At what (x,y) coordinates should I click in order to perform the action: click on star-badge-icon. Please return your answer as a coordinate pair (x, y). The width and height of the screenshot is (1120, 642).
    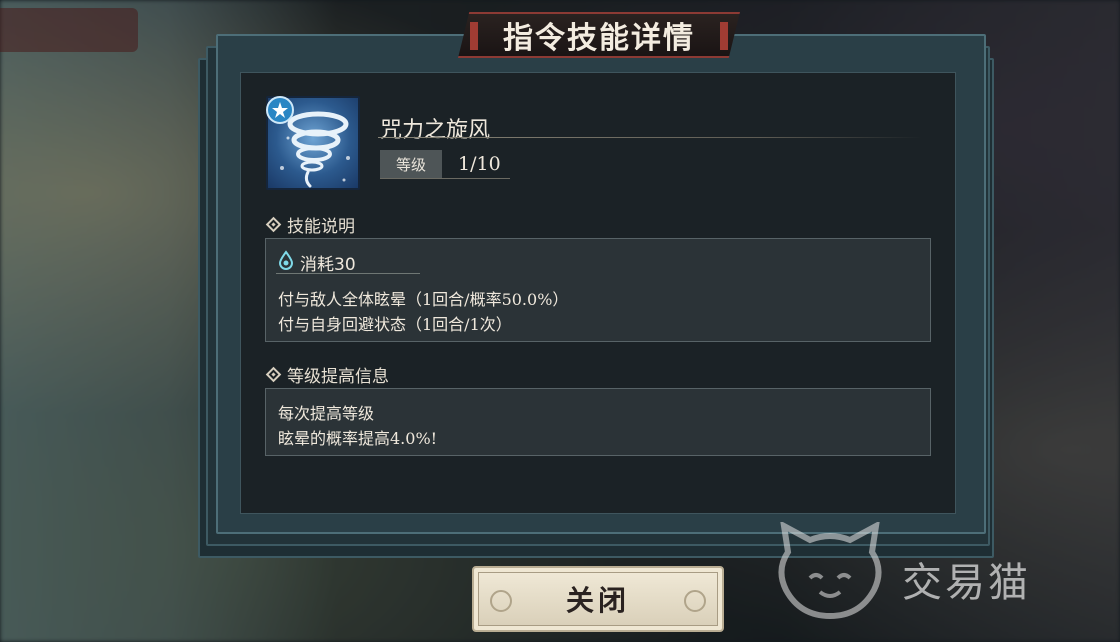
    Looking at the image, I should click on (280, 110).